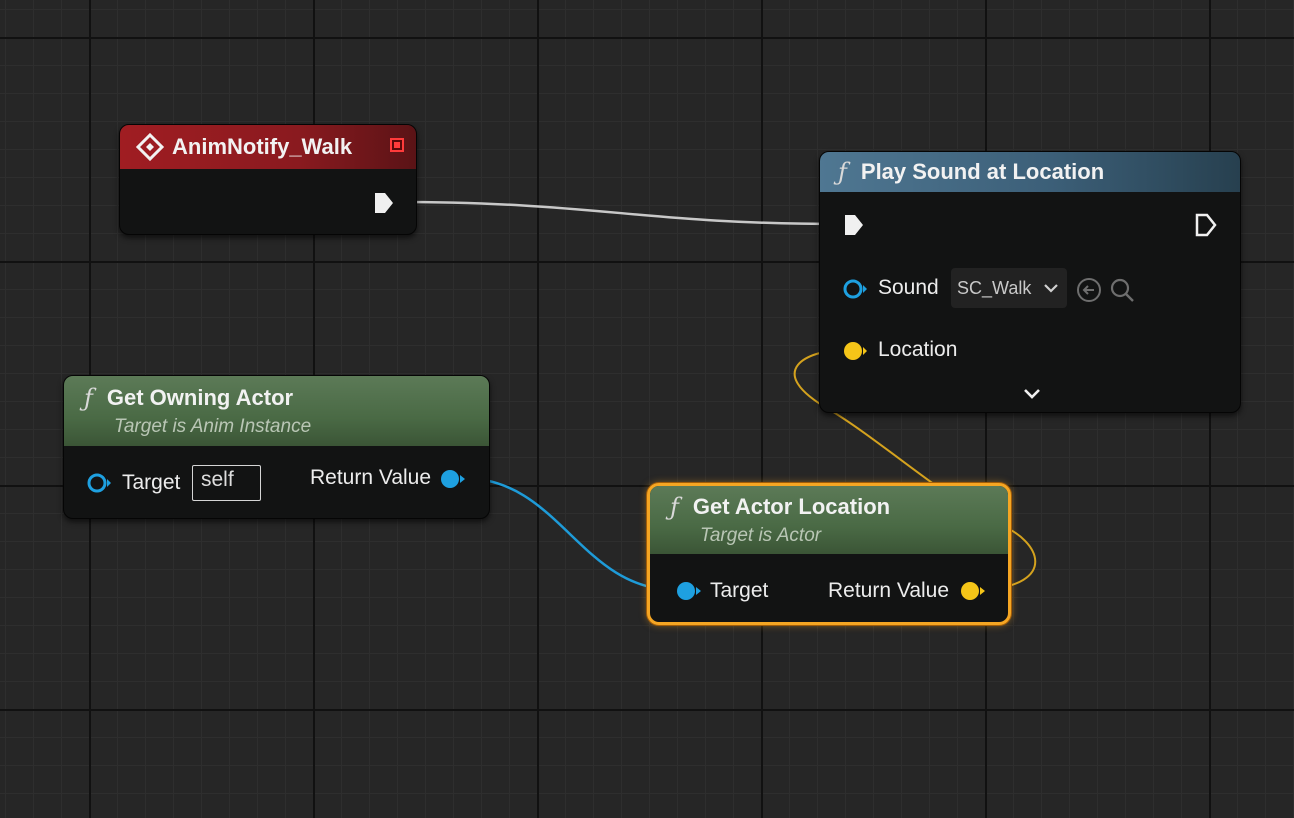  Describe the element at coordinates (994, 287) in the screenshot. I see `sound-asset-value: SC_Walk` at that location.